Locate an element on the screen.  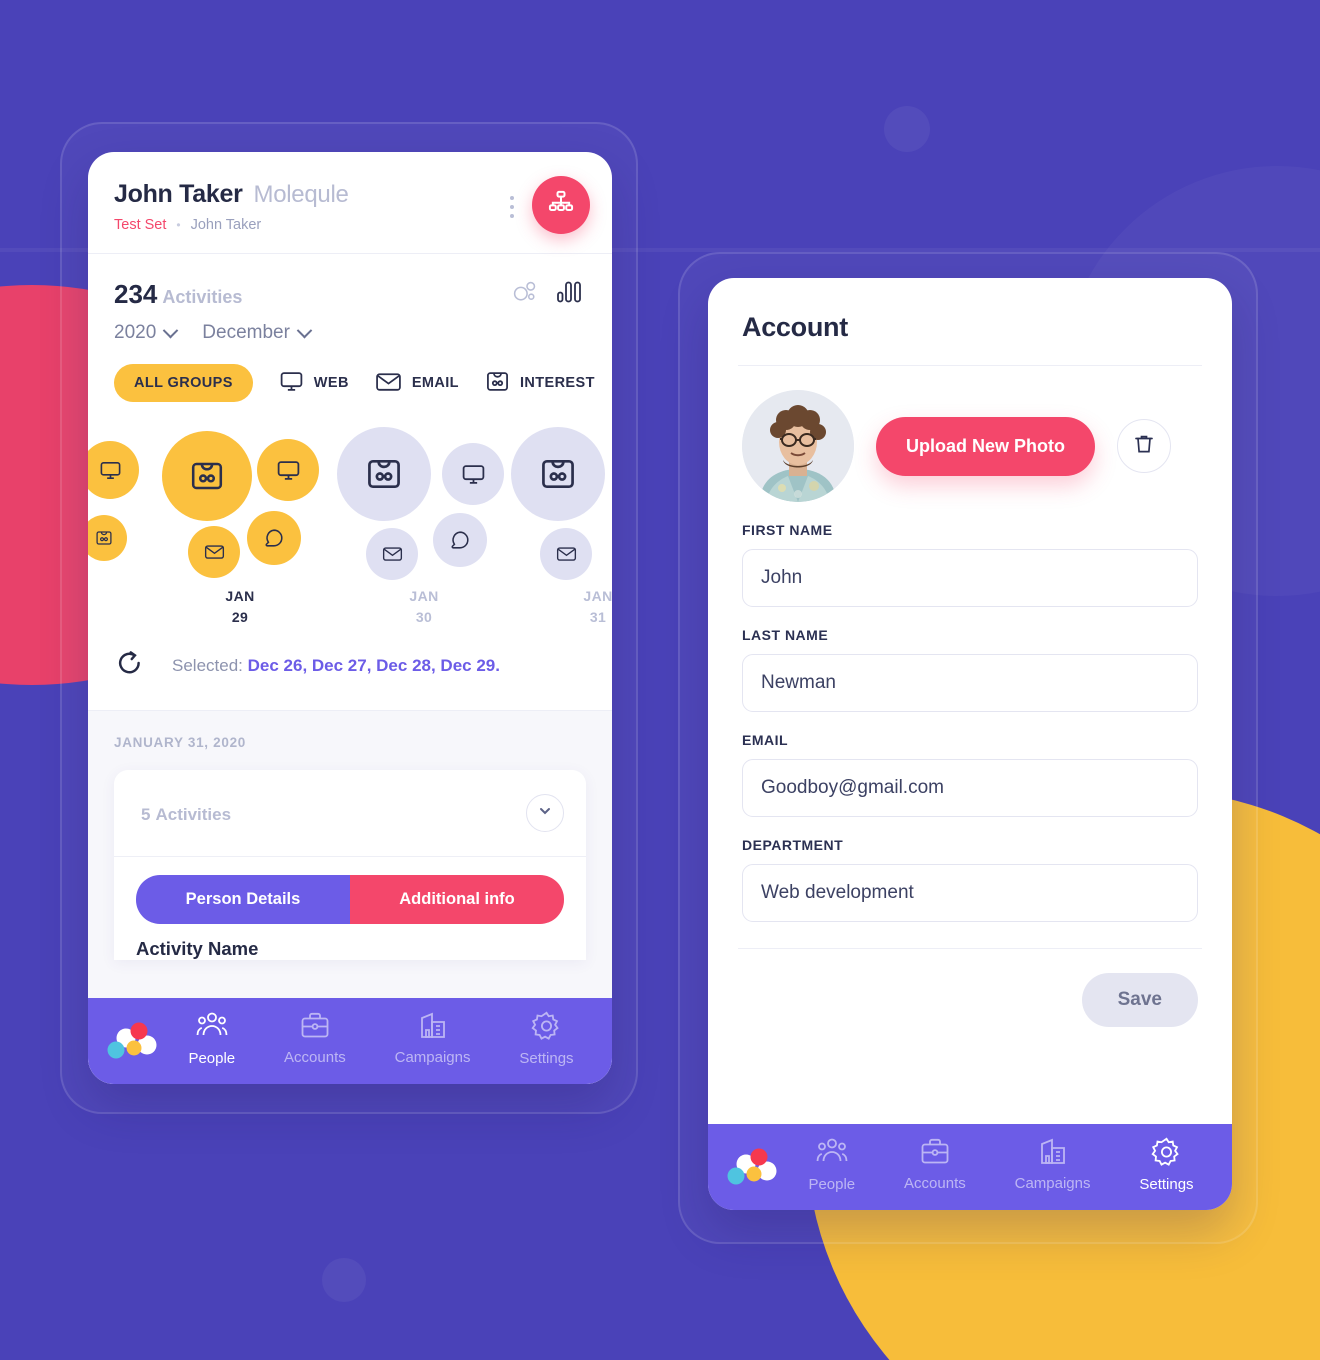
upload-photo-button: Upload New Photo is located at coordinates (985, 446).